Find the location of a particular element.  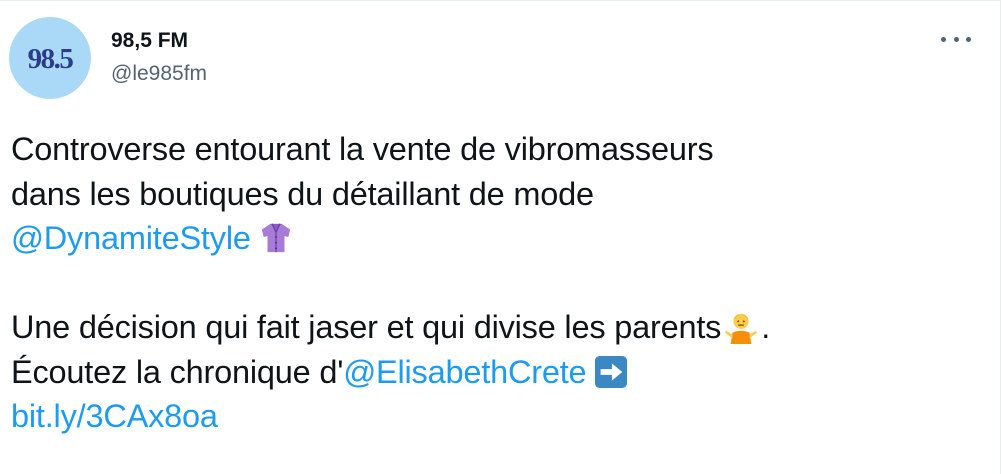

avatar-logo-text: 98.5 is located at coordinates (50, 58).